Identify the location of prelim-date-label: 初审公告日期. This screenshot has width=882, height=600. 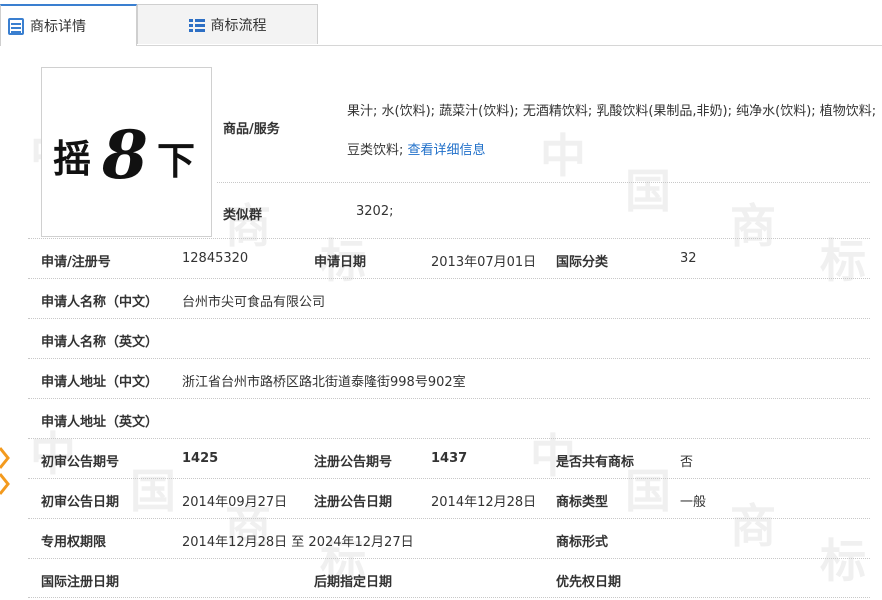
(80, 502).